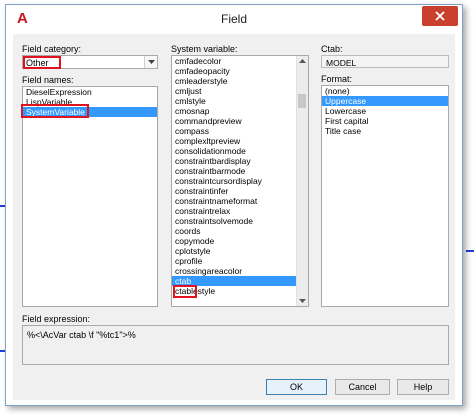 The width and height of the screenshot is (474, 415). Describe the element at coordinates (234, 101) in the screenshot. I see `list-item: cmlstyle` at that location.